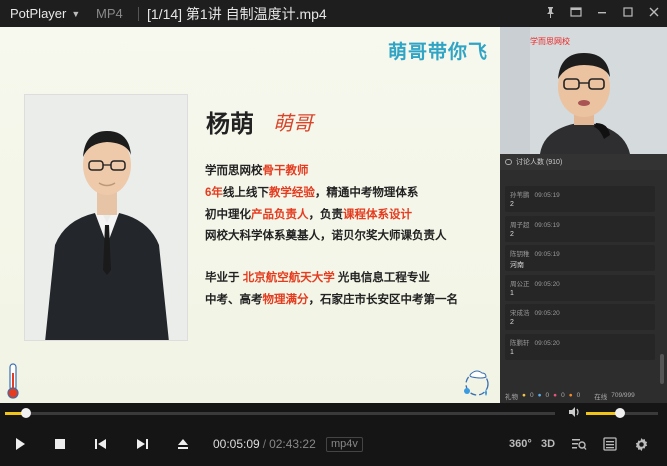  What do you see at coordinates (555, 395) in the screenshot?
I see `heart-icon: ●` at bounding box center [555, 395].